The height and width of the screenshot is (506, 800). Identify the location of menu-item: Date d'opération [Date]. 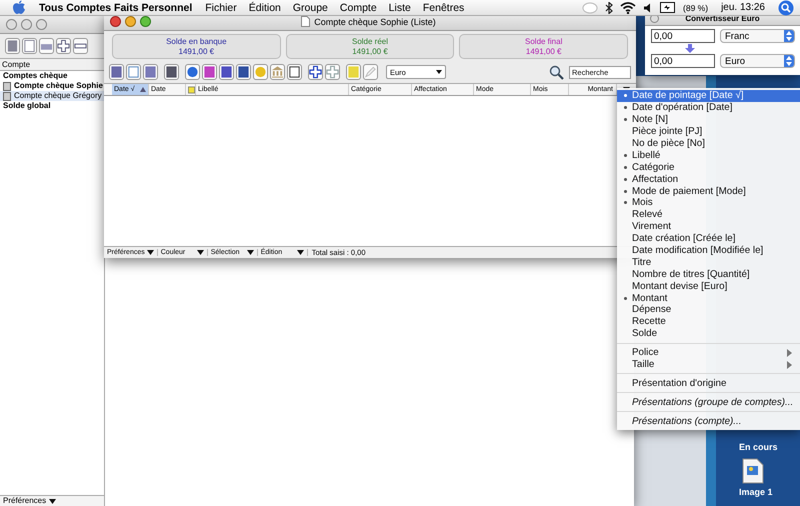
(708, 108).